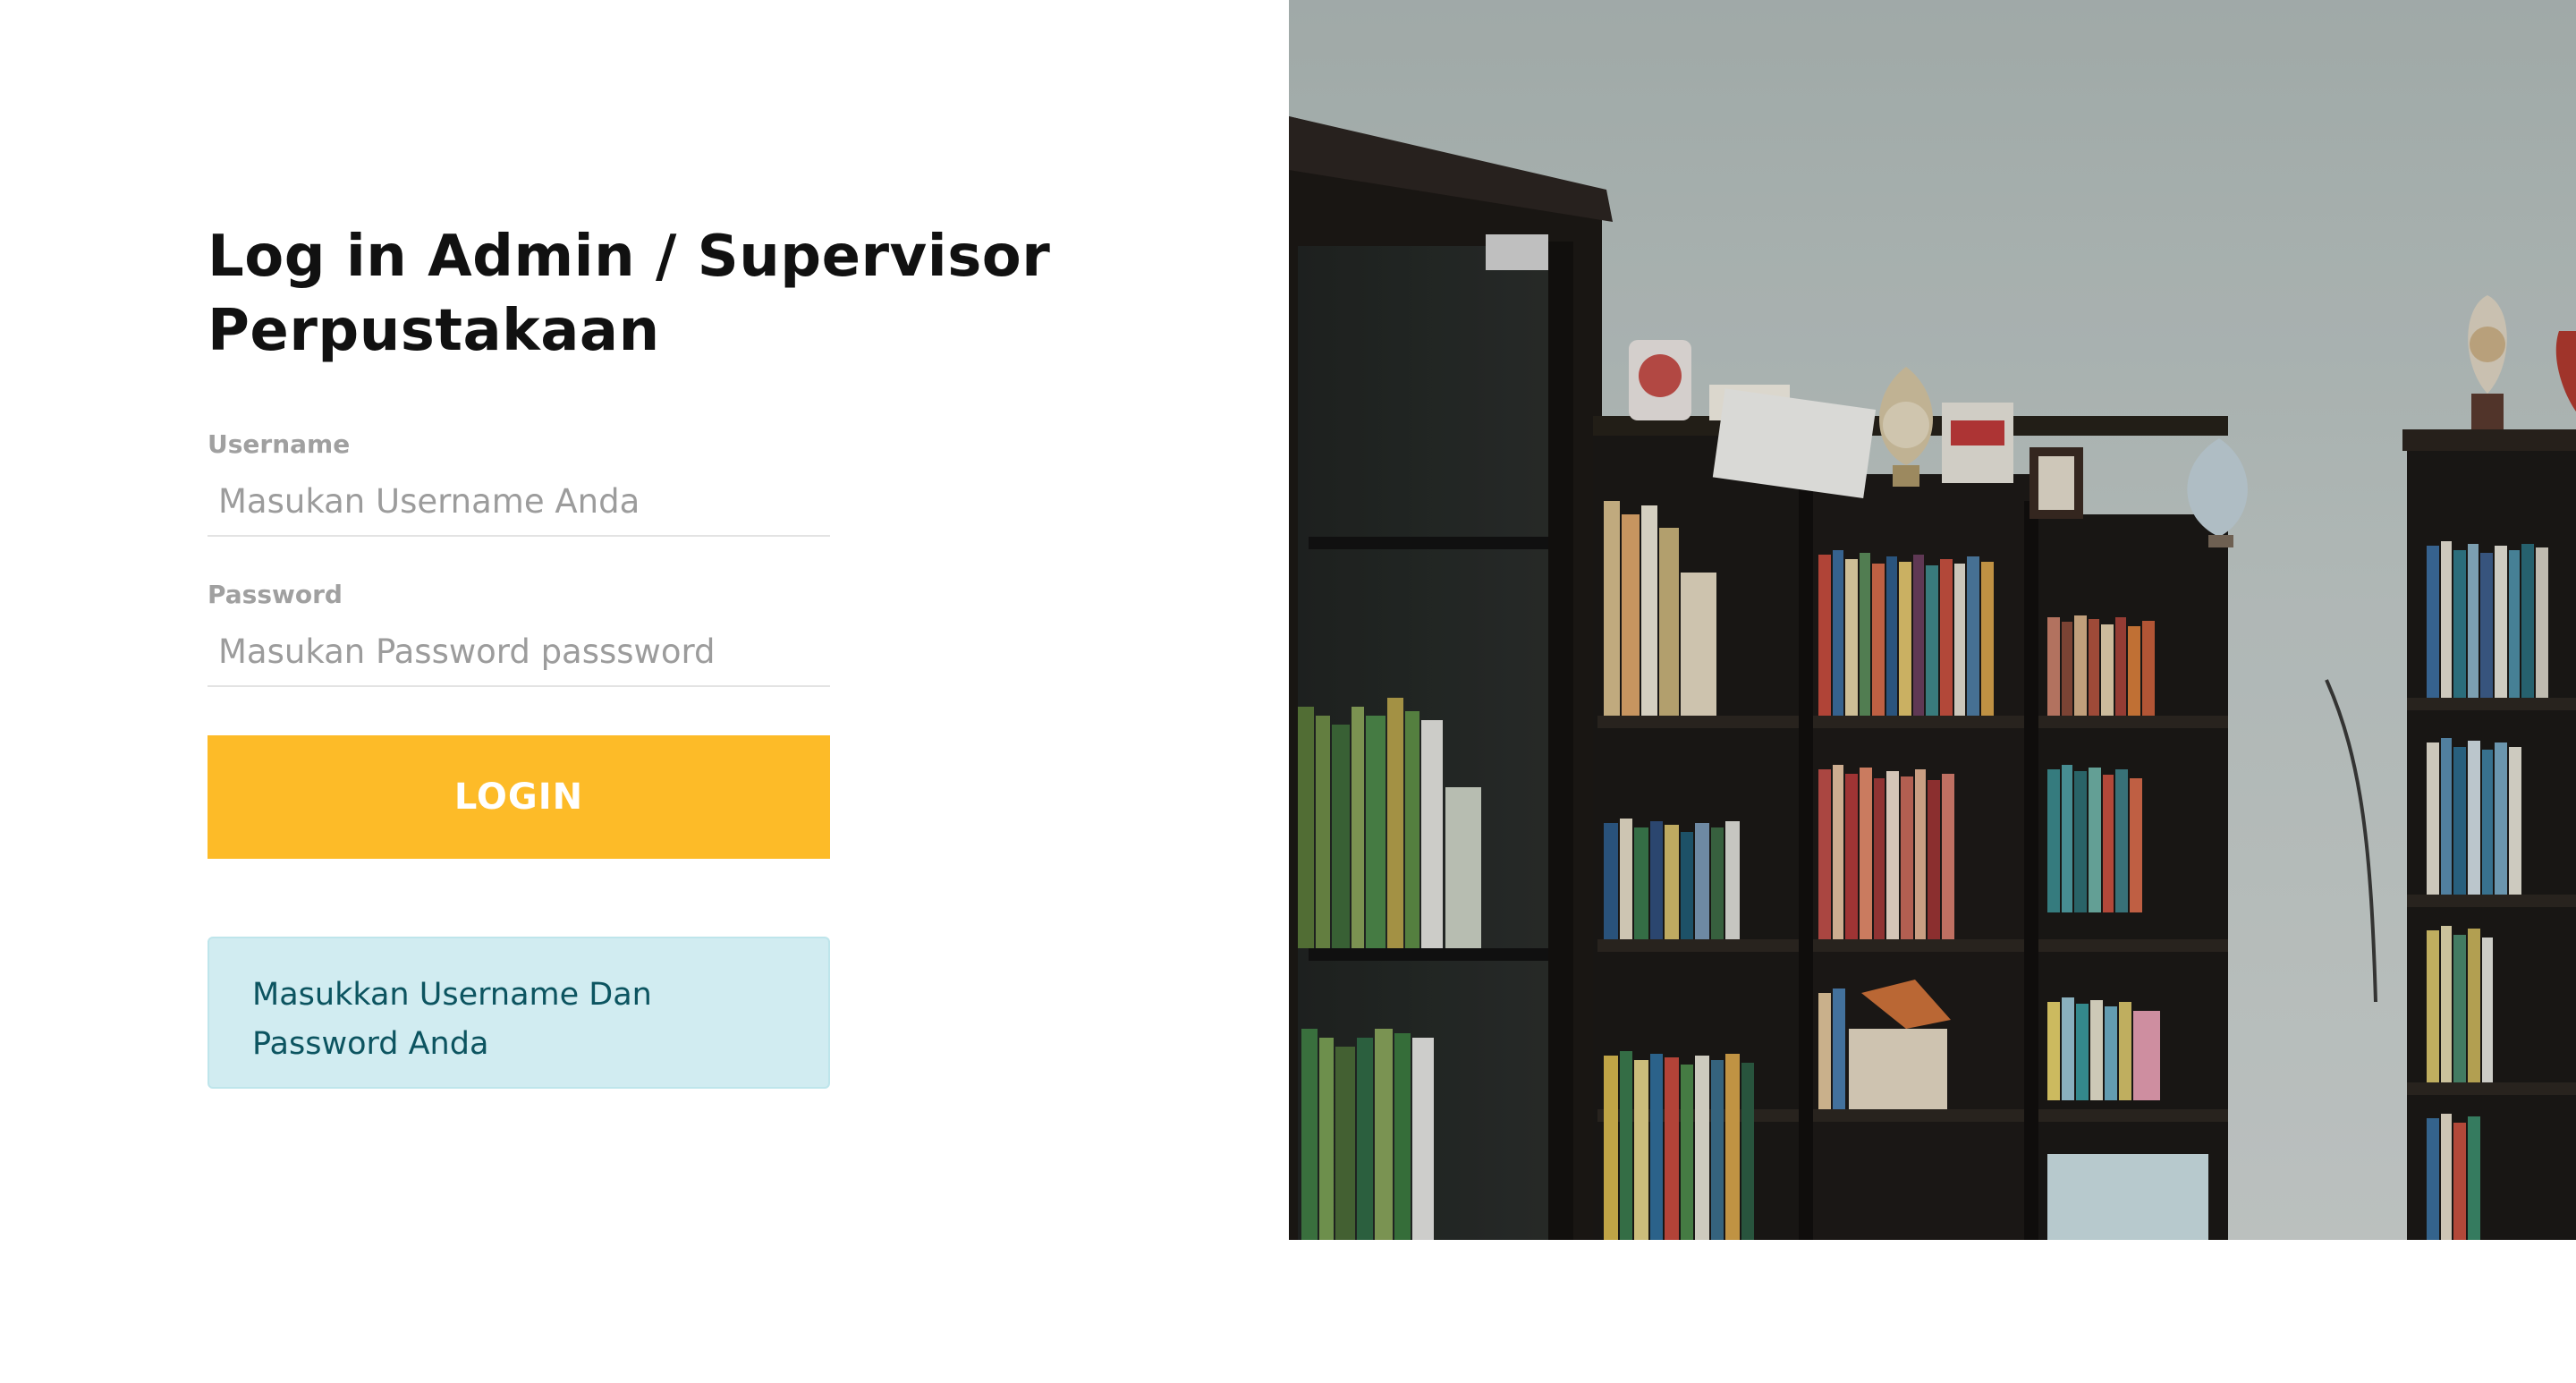 Image resolution: width=2576 pixels, height=1383 pixels. I want to click on info-alert-message: Masukkan Username Dan Password Anda, so click(452, 1019).